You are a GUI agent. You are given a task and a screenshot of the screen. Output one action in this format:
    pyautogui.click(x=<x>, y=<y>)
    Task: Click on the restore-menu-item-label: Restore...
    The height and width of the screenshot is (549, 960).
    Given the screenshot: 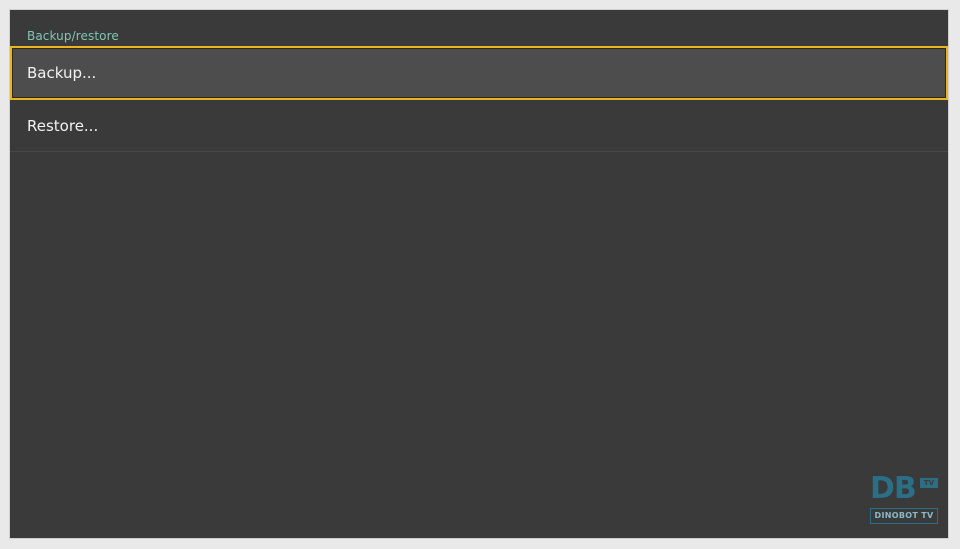 What is the action you would take?
    pyautogui.click(x=63, y=125)
    